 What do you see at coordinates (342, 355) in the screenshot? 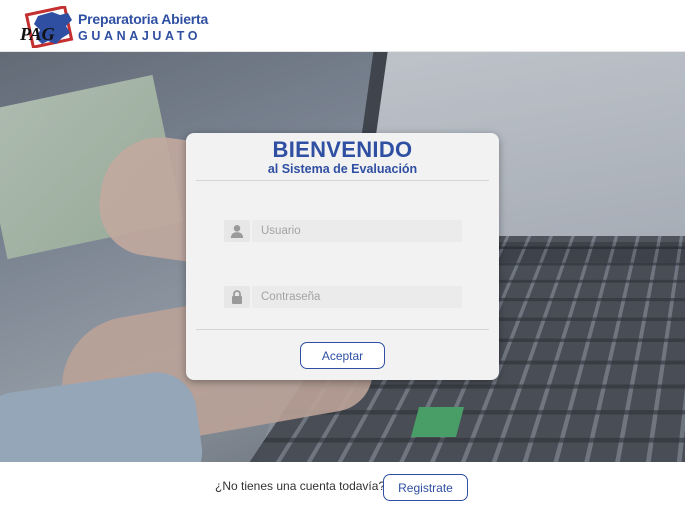
I see `accept-button: Aceptar` at bounding box center [342, 355].